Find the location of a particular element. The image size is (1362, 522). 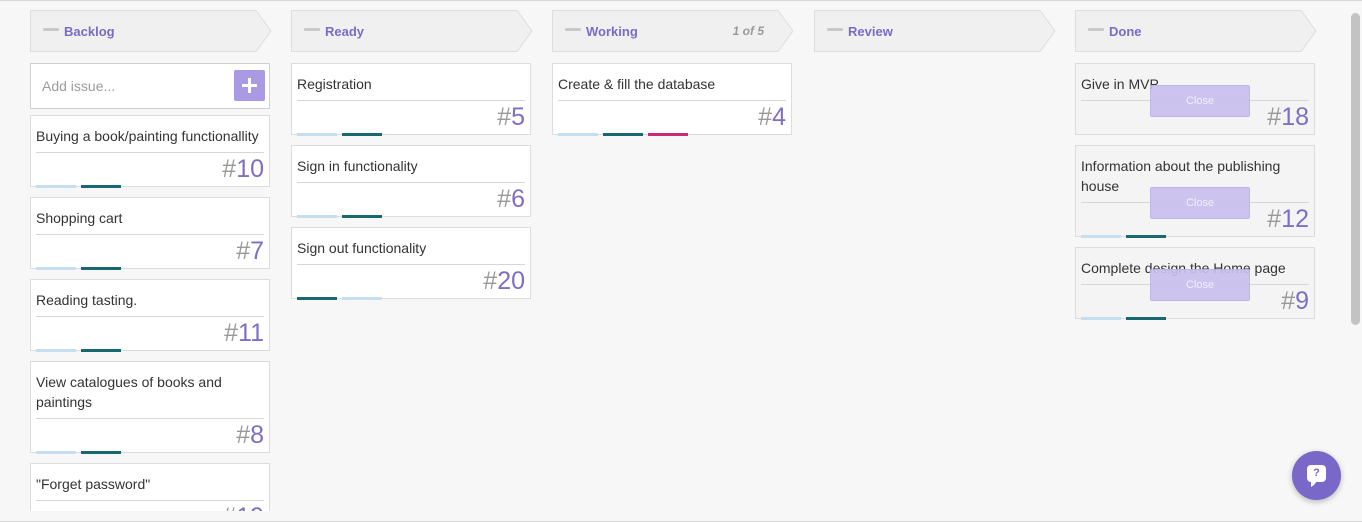

card-number: #8 is located at coordinates (250, 435).